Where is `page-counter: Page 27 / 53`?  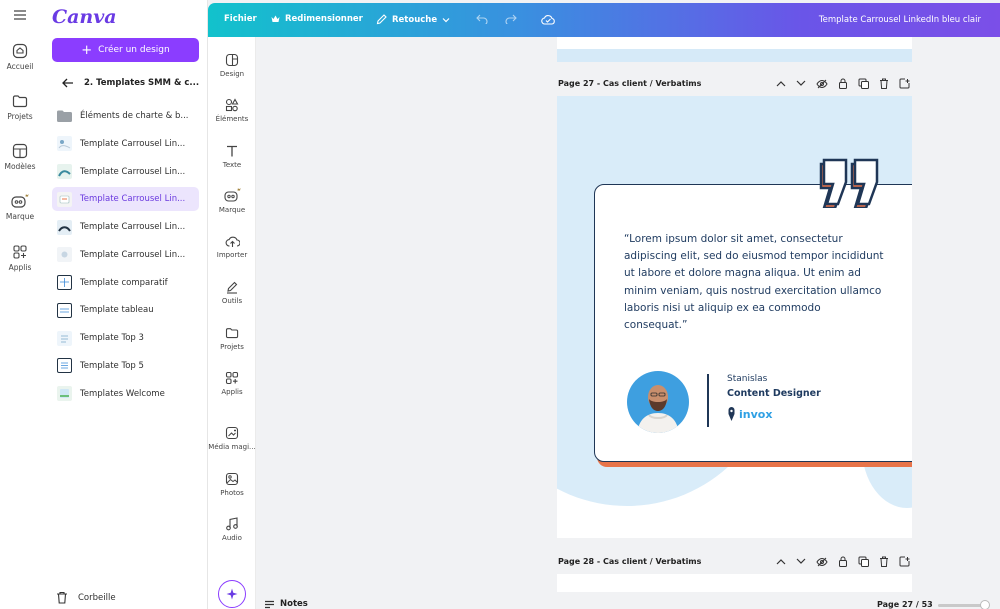 page-counter: Page 27 / 53 is located at coordinates (905, 604).